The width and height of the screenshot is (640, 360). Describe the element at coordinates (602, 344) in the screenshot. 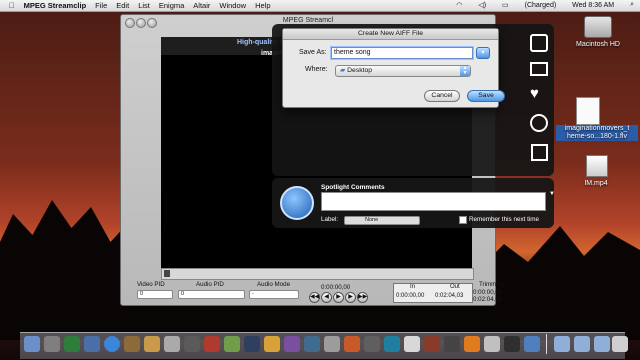

I see `downloads-folder-dock-icon` at that location.